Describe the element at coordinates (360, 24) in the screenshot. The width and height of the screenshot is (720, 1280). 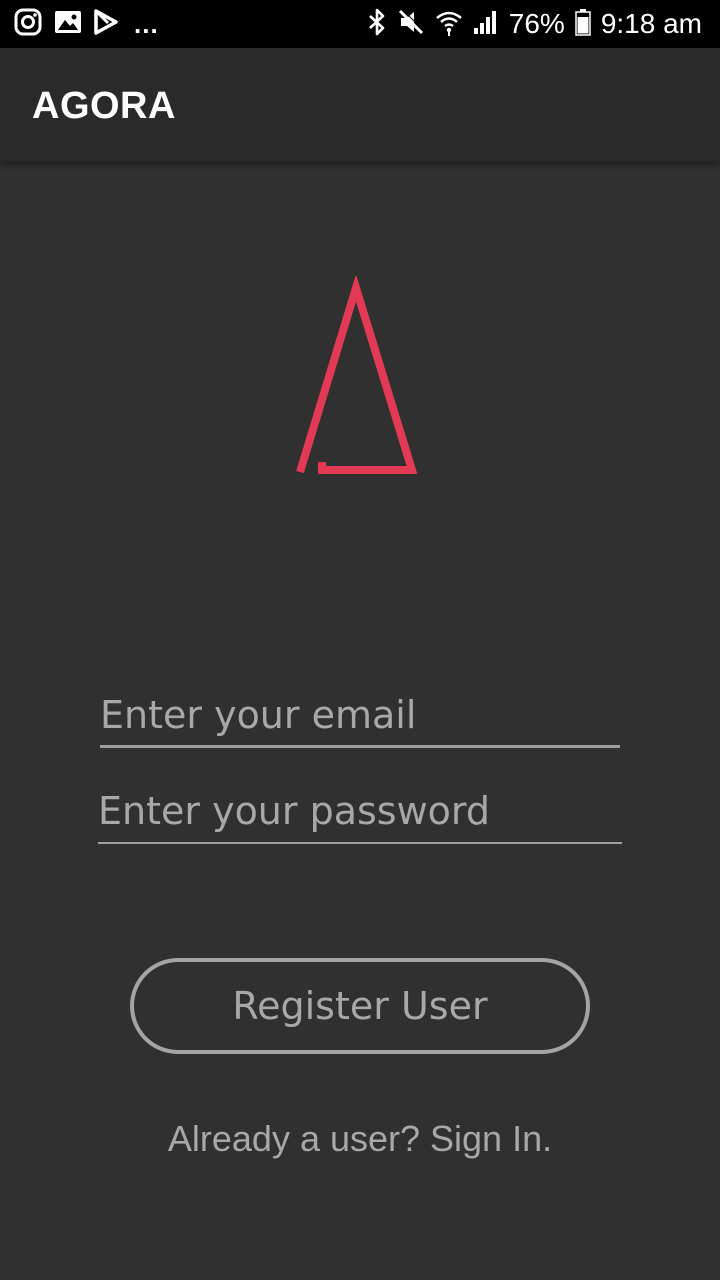
I see `status-bar: ... 76% 9:18 am` at that location.